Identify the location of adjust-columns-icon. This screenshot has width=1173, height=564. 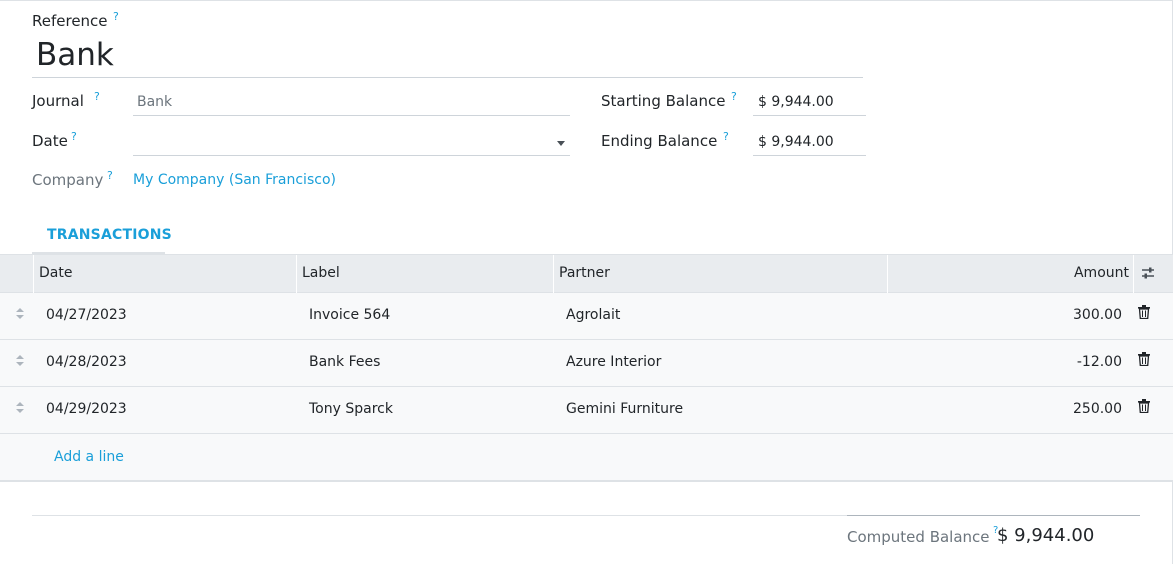
(1148, 273).